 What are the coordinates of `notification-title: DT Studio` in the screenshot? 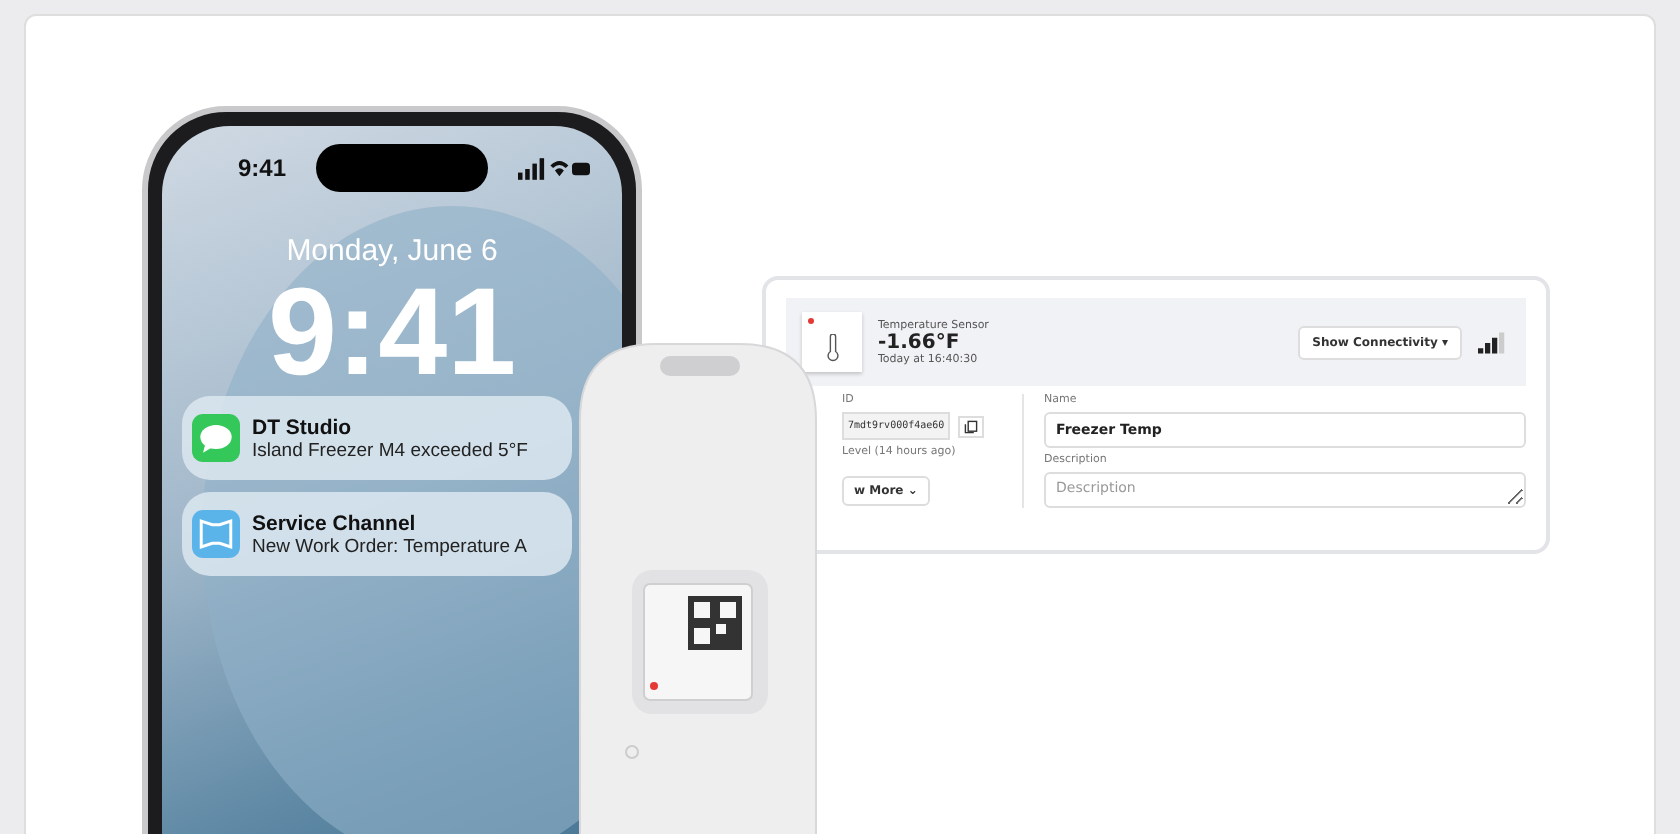 It's located at (303, 427).